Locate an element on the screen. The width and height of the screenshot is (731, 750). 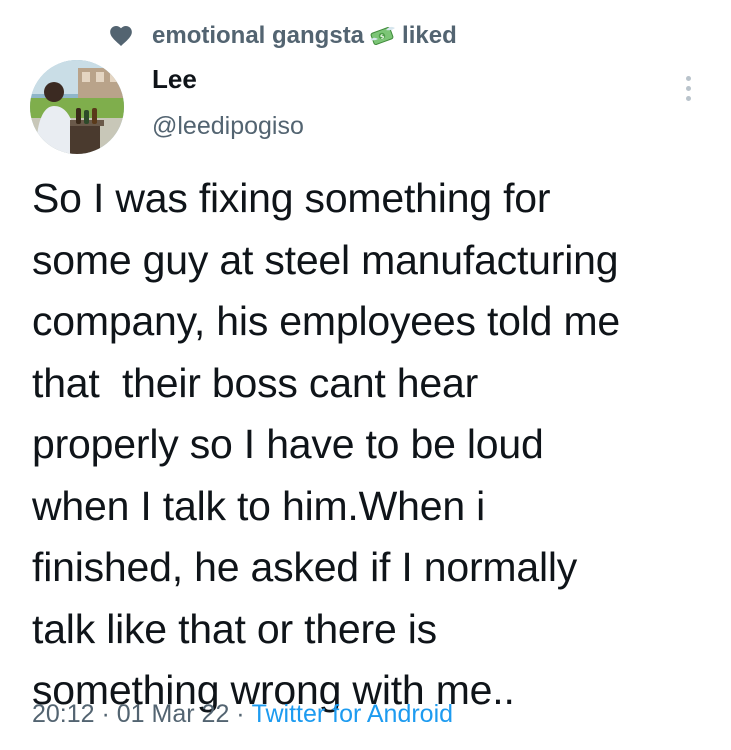
author-handle: @leedipogiso is located at coordinates (228, 126).